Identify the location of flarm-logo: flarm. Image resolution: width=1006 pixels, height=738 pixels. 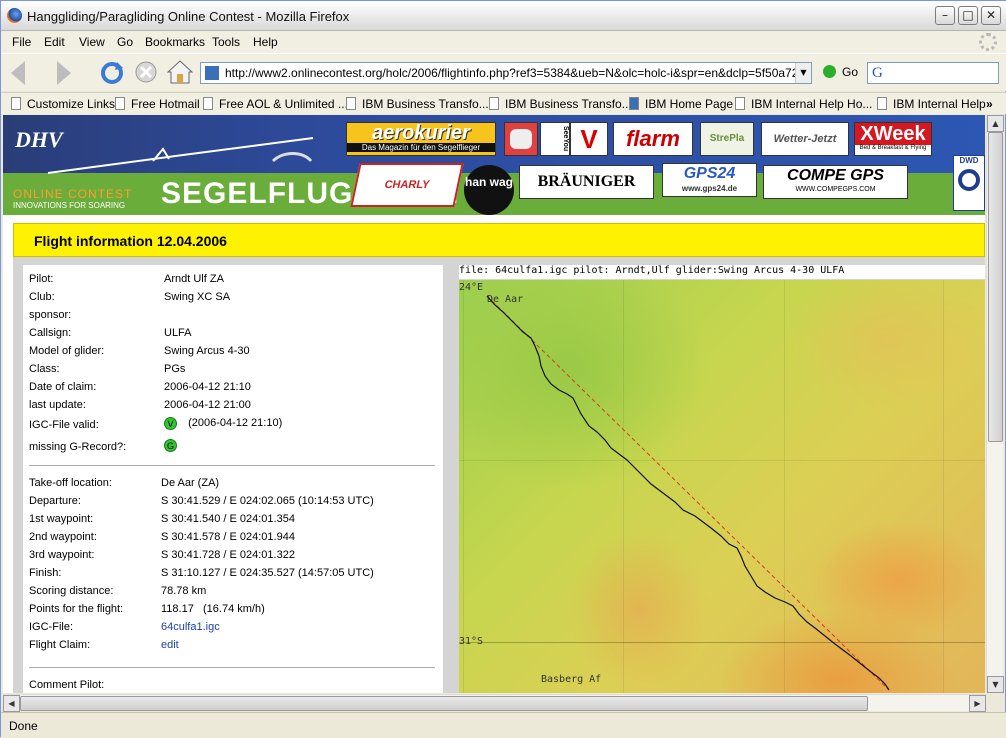
(653, 139).